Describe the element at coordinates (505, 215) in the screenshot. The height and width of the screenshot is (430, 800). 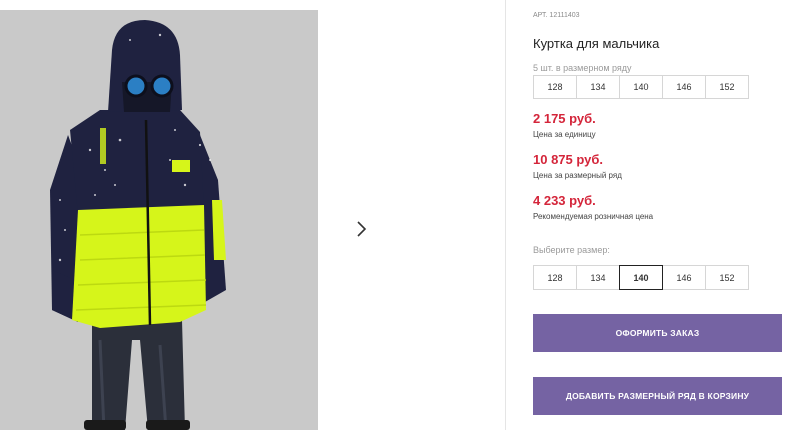
I see `panel-divider` at that location.